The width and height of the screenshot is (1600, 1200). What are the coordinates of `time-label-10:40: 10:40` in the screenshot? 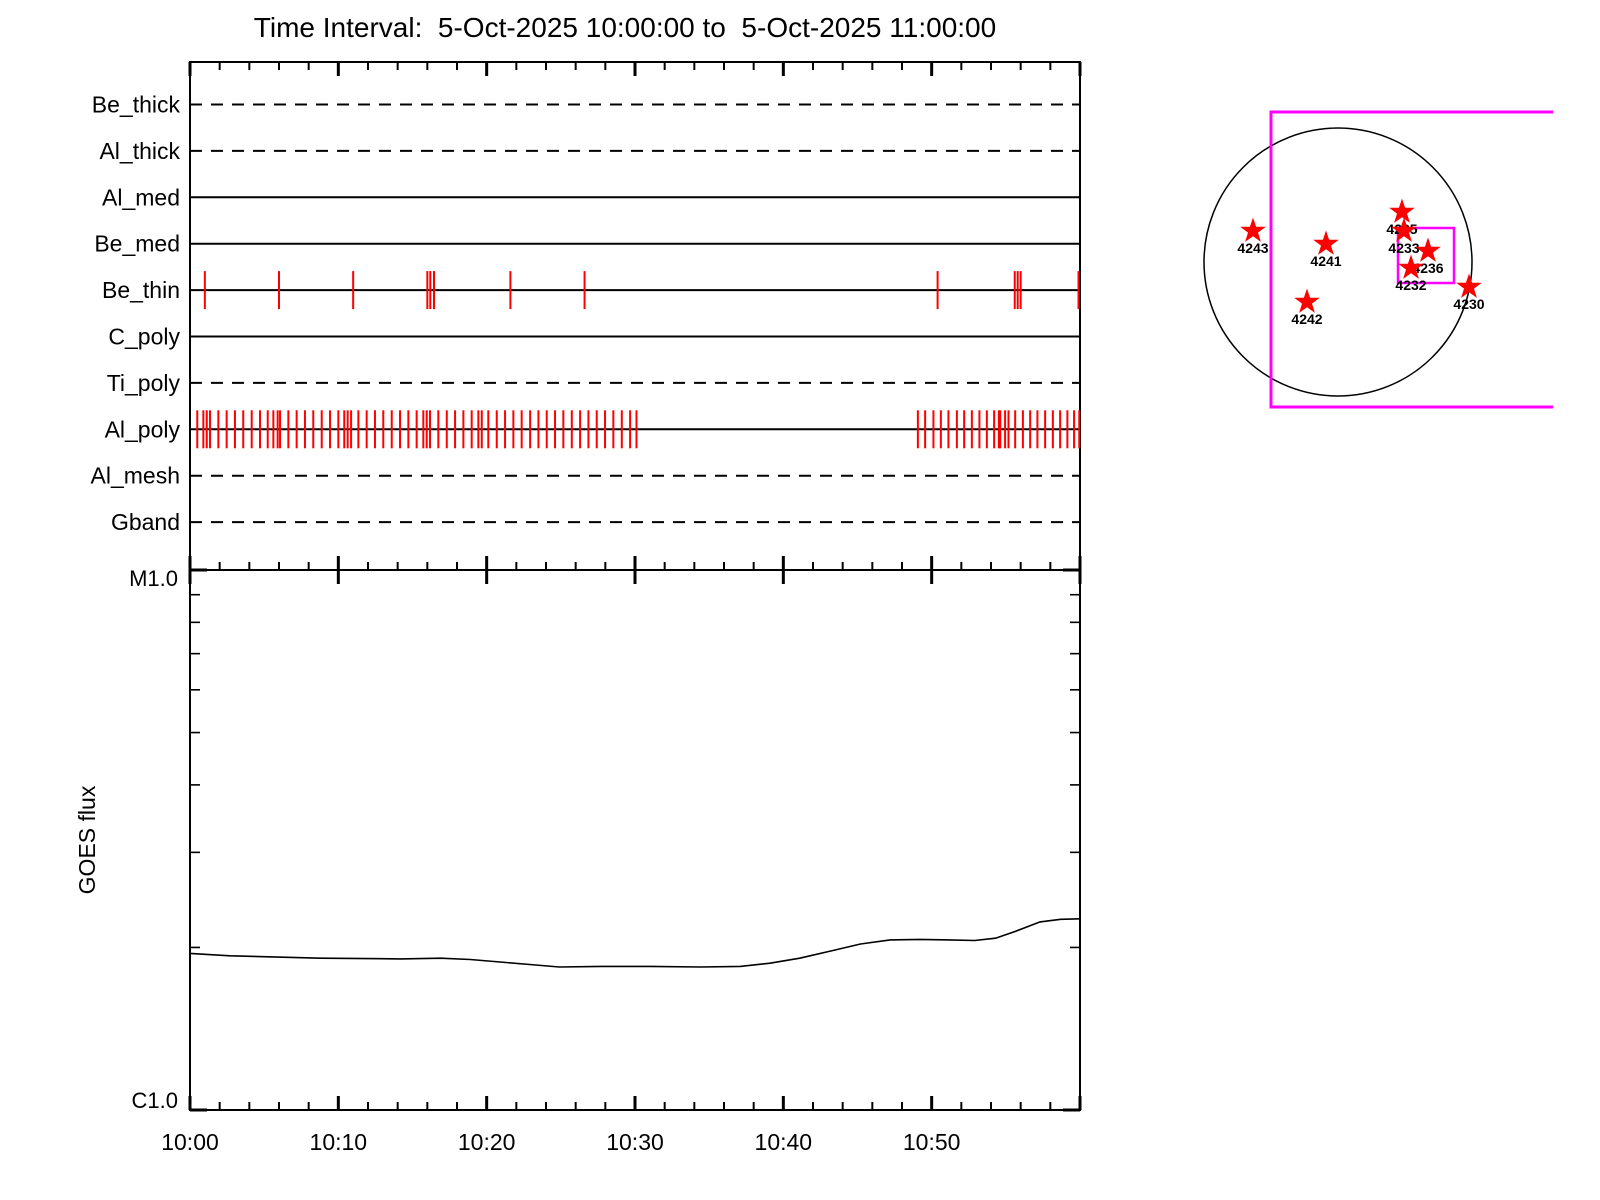 It's located at (784, 1142).